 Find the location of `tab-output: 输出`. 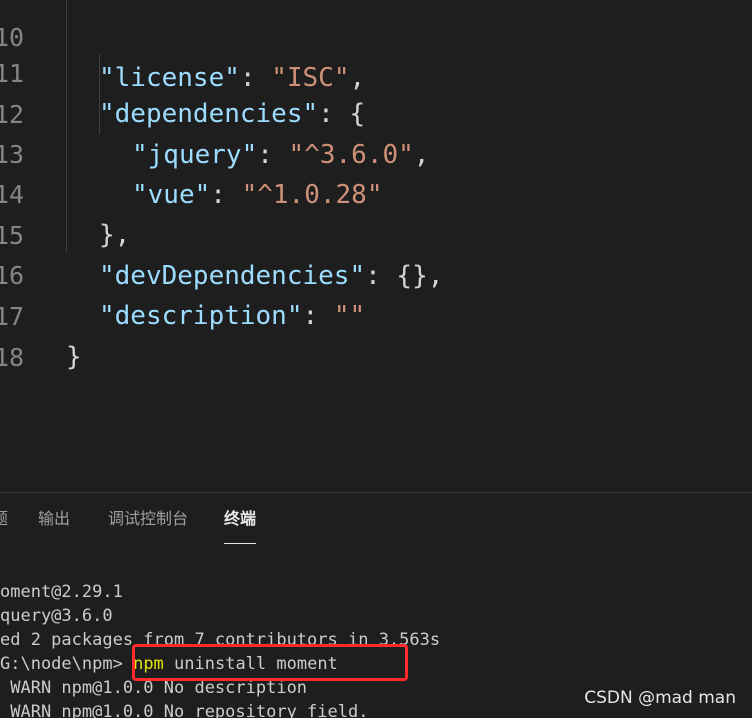

tab-output: 输出 is located at coordinates (54, 519).